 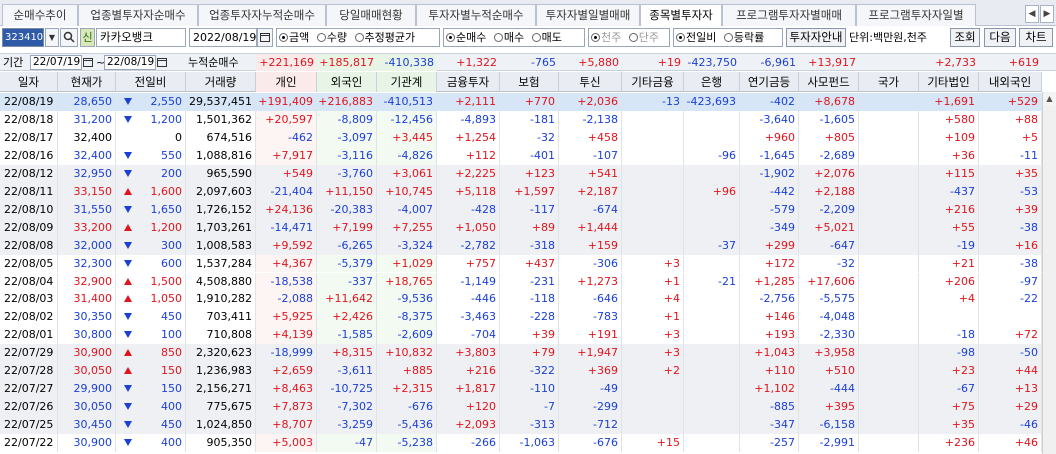 What do you see at coordinates (466, 37) in the screenshot?
I see `radio-net-buy: 순매수` at bounding box center [466, 37].